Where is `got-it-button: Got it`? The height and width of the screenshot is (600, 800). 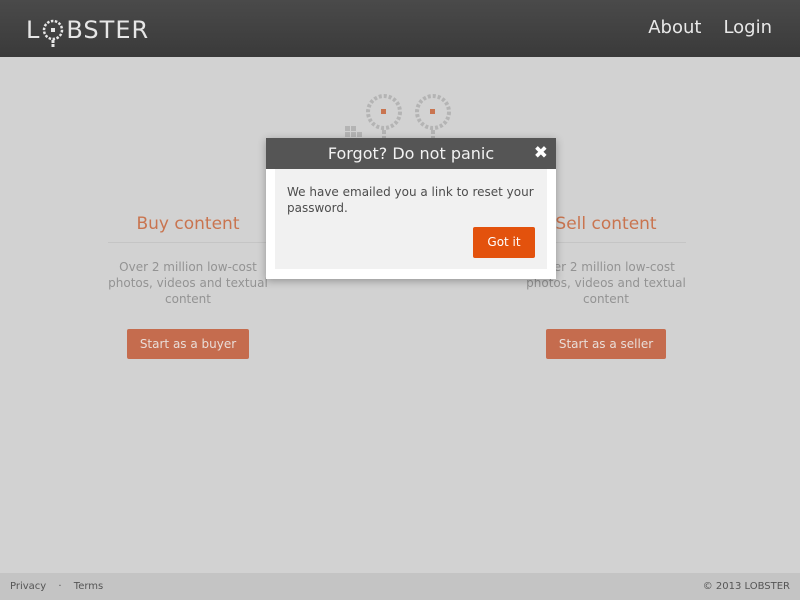 got-it-button: Got it is located at coordinates (504, 242).